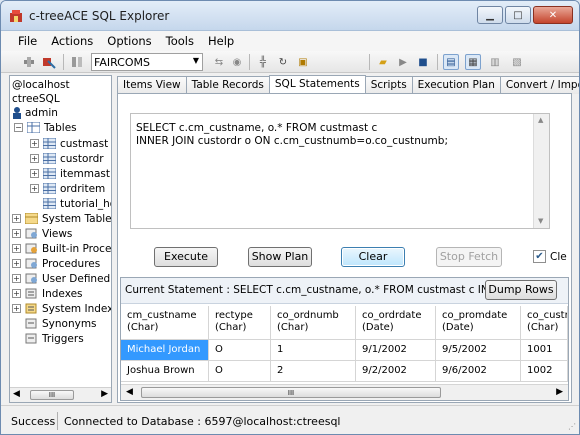  I want to click on table-cell: 9/6/2002, so click(478, 371).